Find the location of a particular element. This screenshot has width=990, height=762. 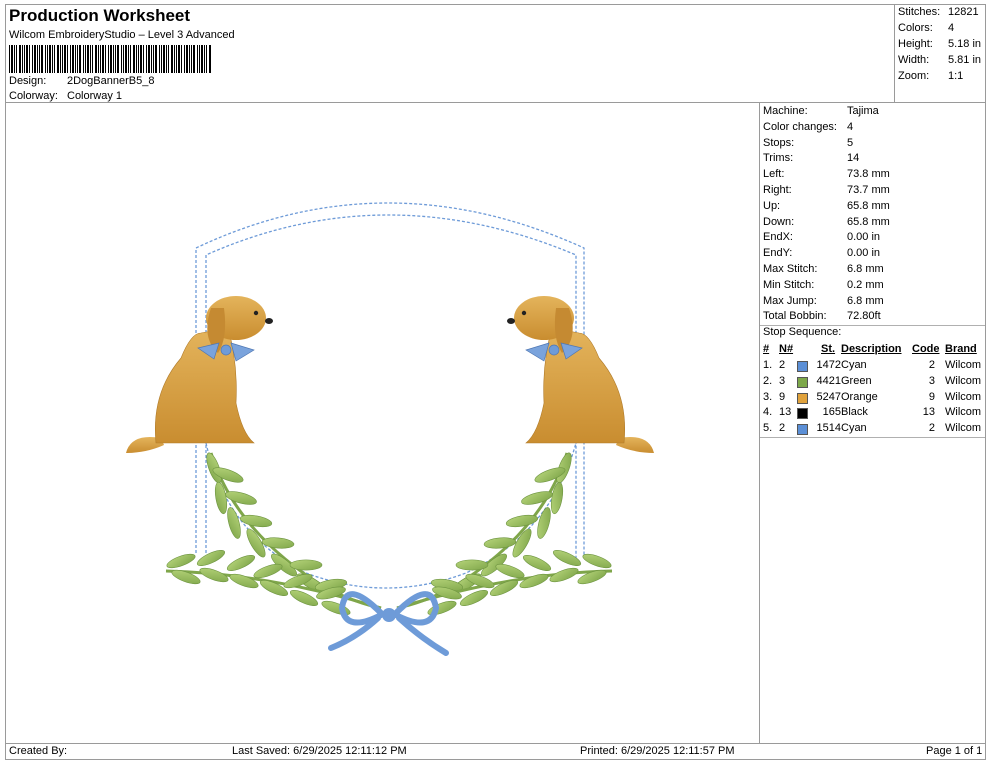

spec-row: EndY: 0.00 in is located at coordinates (873, 255).